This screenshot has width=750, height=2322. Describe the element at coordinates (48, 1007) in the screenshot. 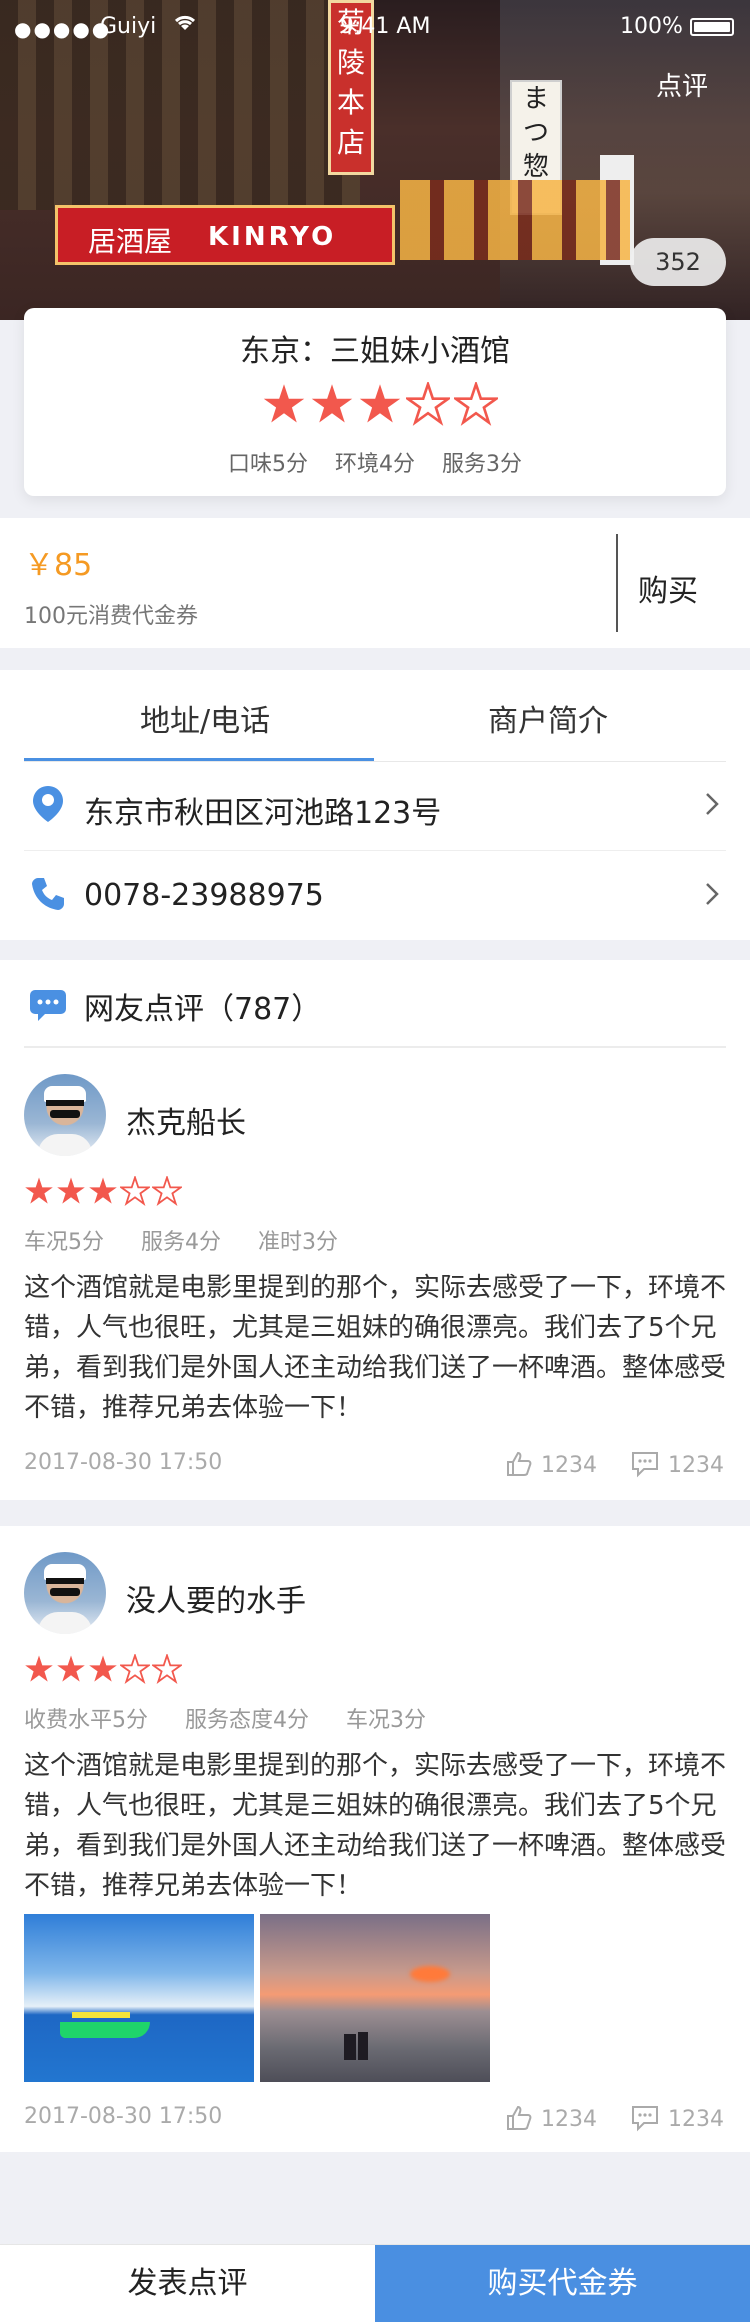

I see `comment-bubble-icon` at that location.